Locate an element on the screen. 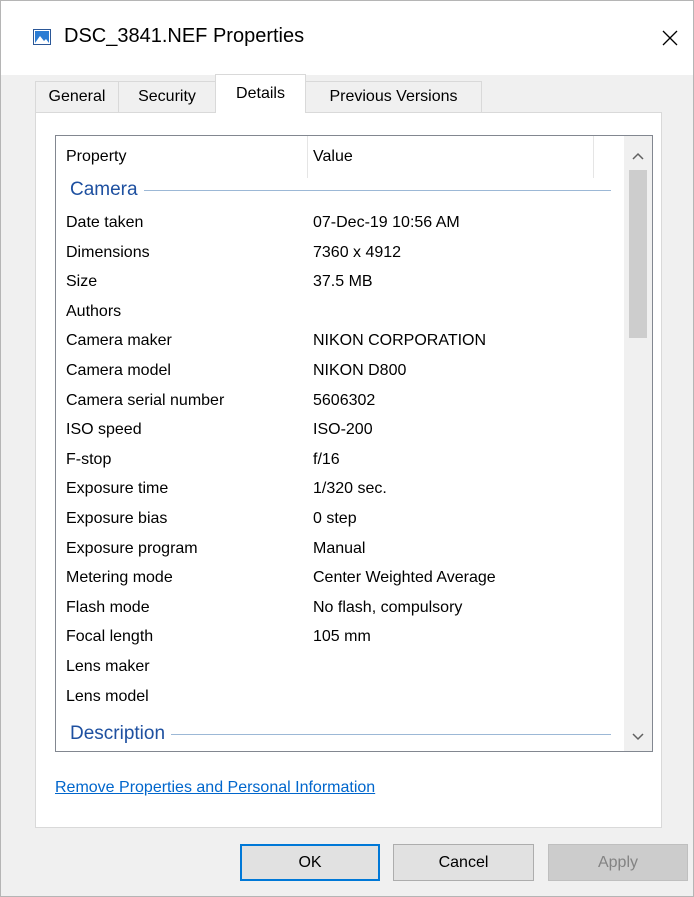 Image resolution: width=694 pixels, height=897 pixels. column-header-property: Property is located at coordinates (96, 157).